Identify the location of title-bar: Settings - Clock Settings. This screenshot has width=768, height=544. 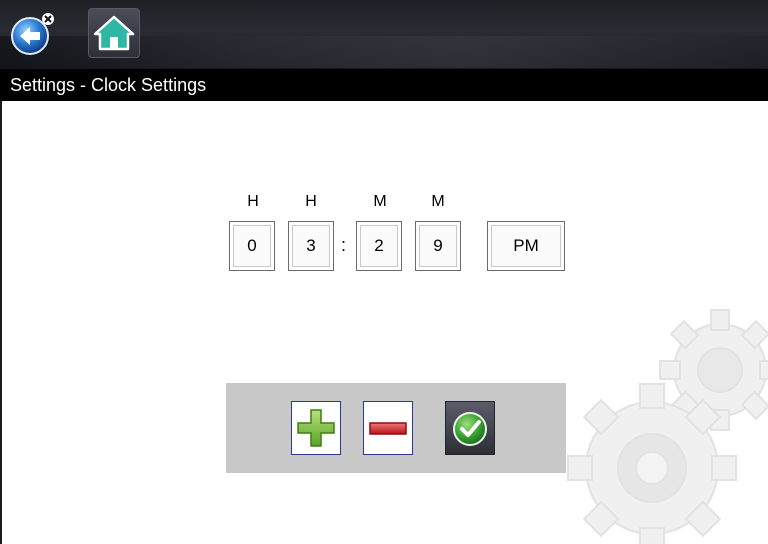
(384, 85).